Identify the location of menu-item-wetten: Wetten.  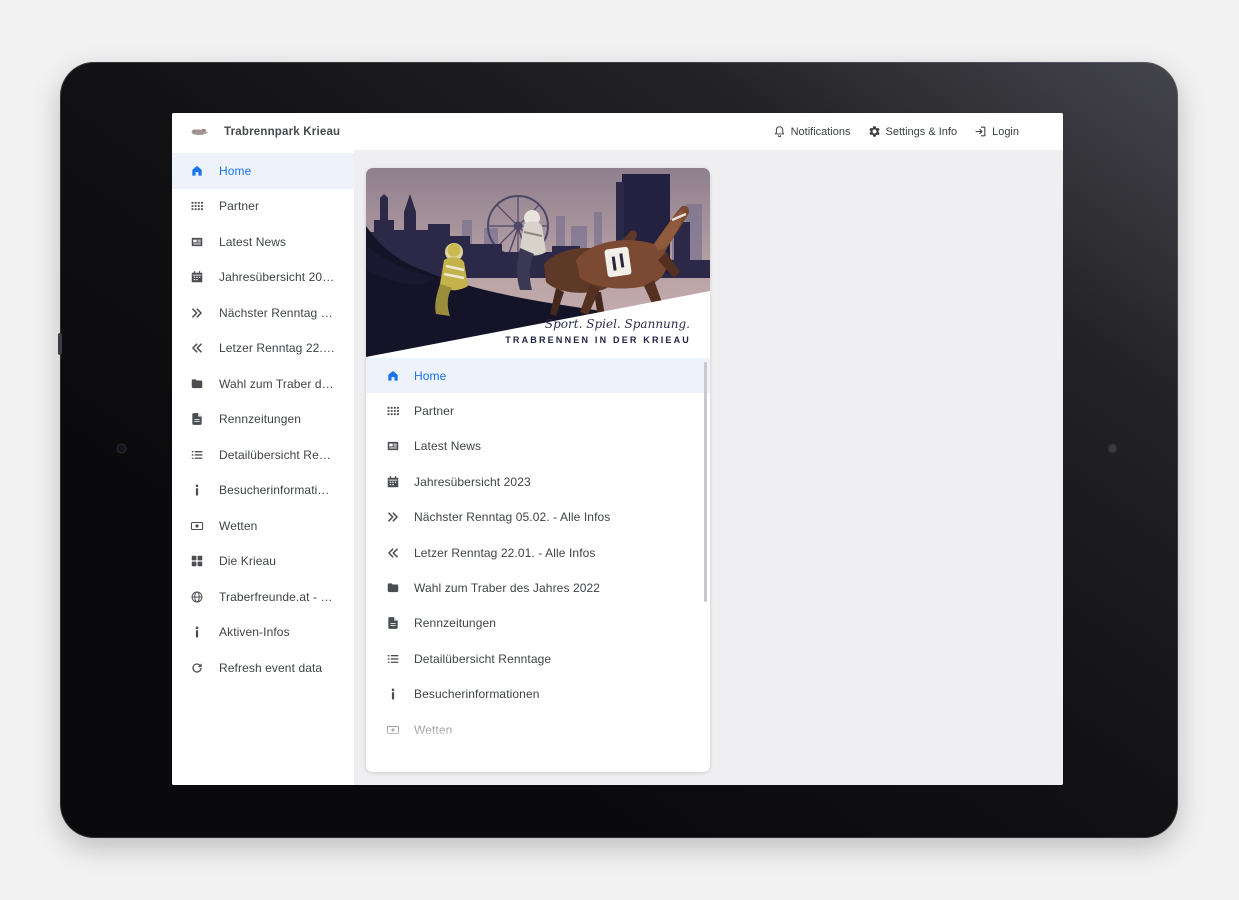
(538, 729).